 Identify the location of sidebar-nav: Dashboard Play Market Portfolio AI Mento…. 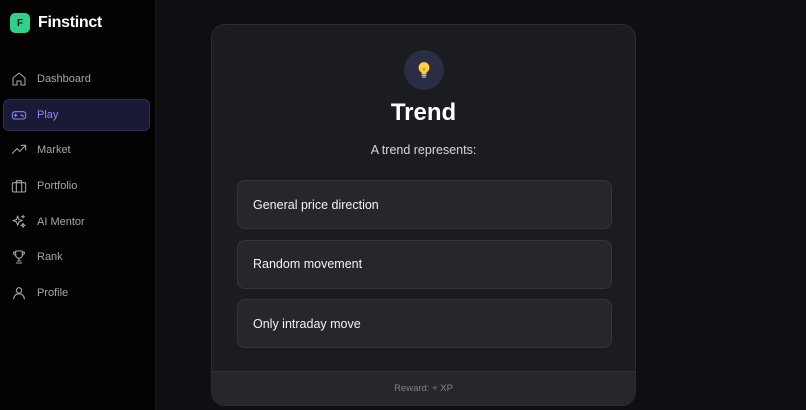
(76, 188).